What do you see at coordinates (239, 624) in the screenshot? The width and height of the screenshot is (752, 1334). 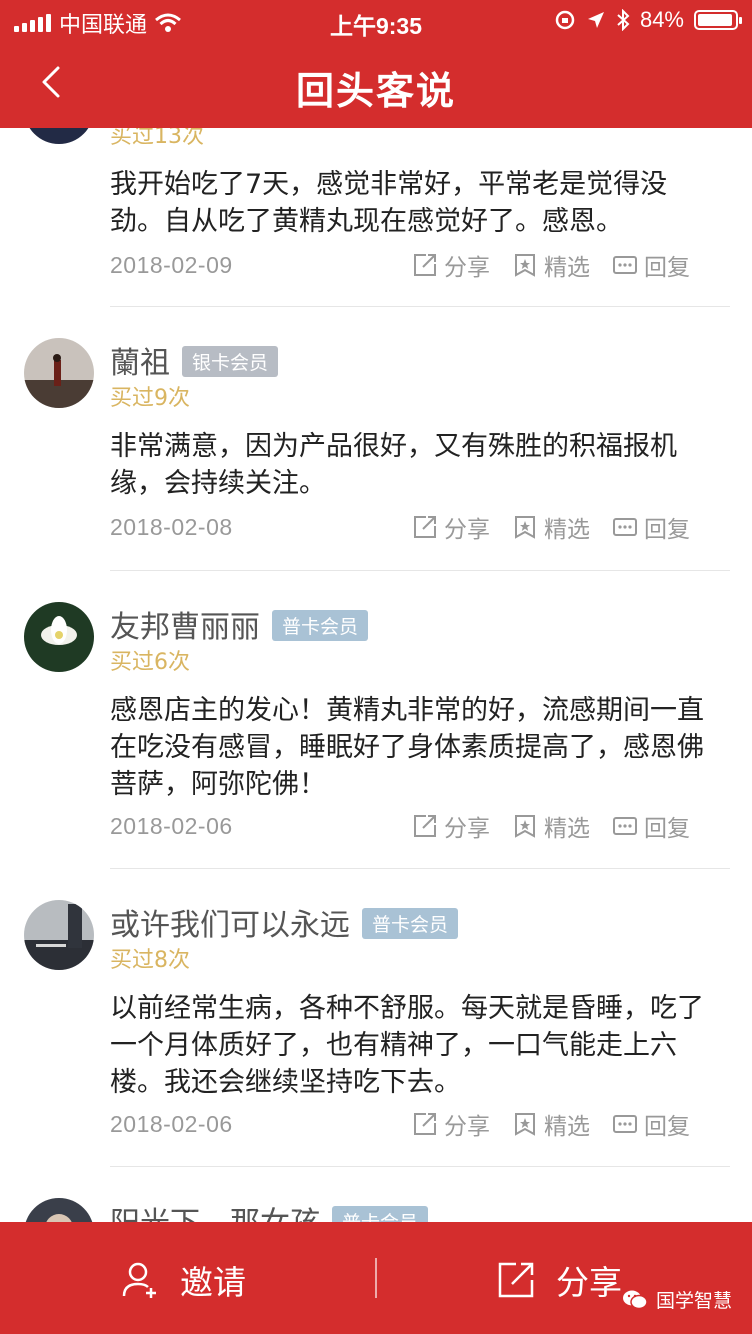 I see `reviewer-name: 友邦曹丽丽 普卡会员` at bounding box center [239, 624].